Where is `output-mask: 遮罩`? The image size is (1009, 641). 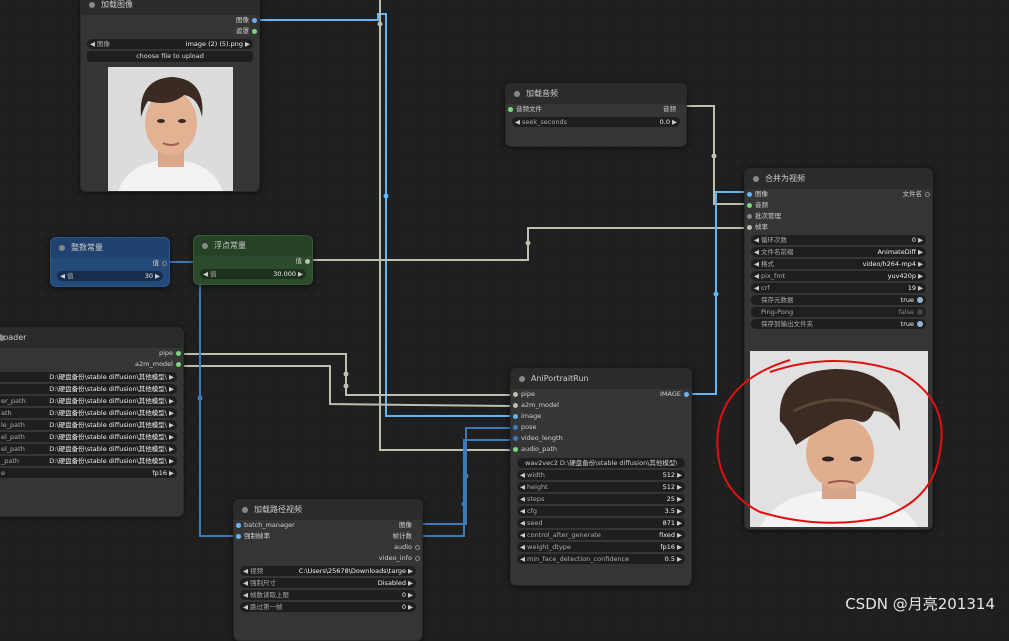 output-mask: 遮罩 is located at coordinates (170, 31).